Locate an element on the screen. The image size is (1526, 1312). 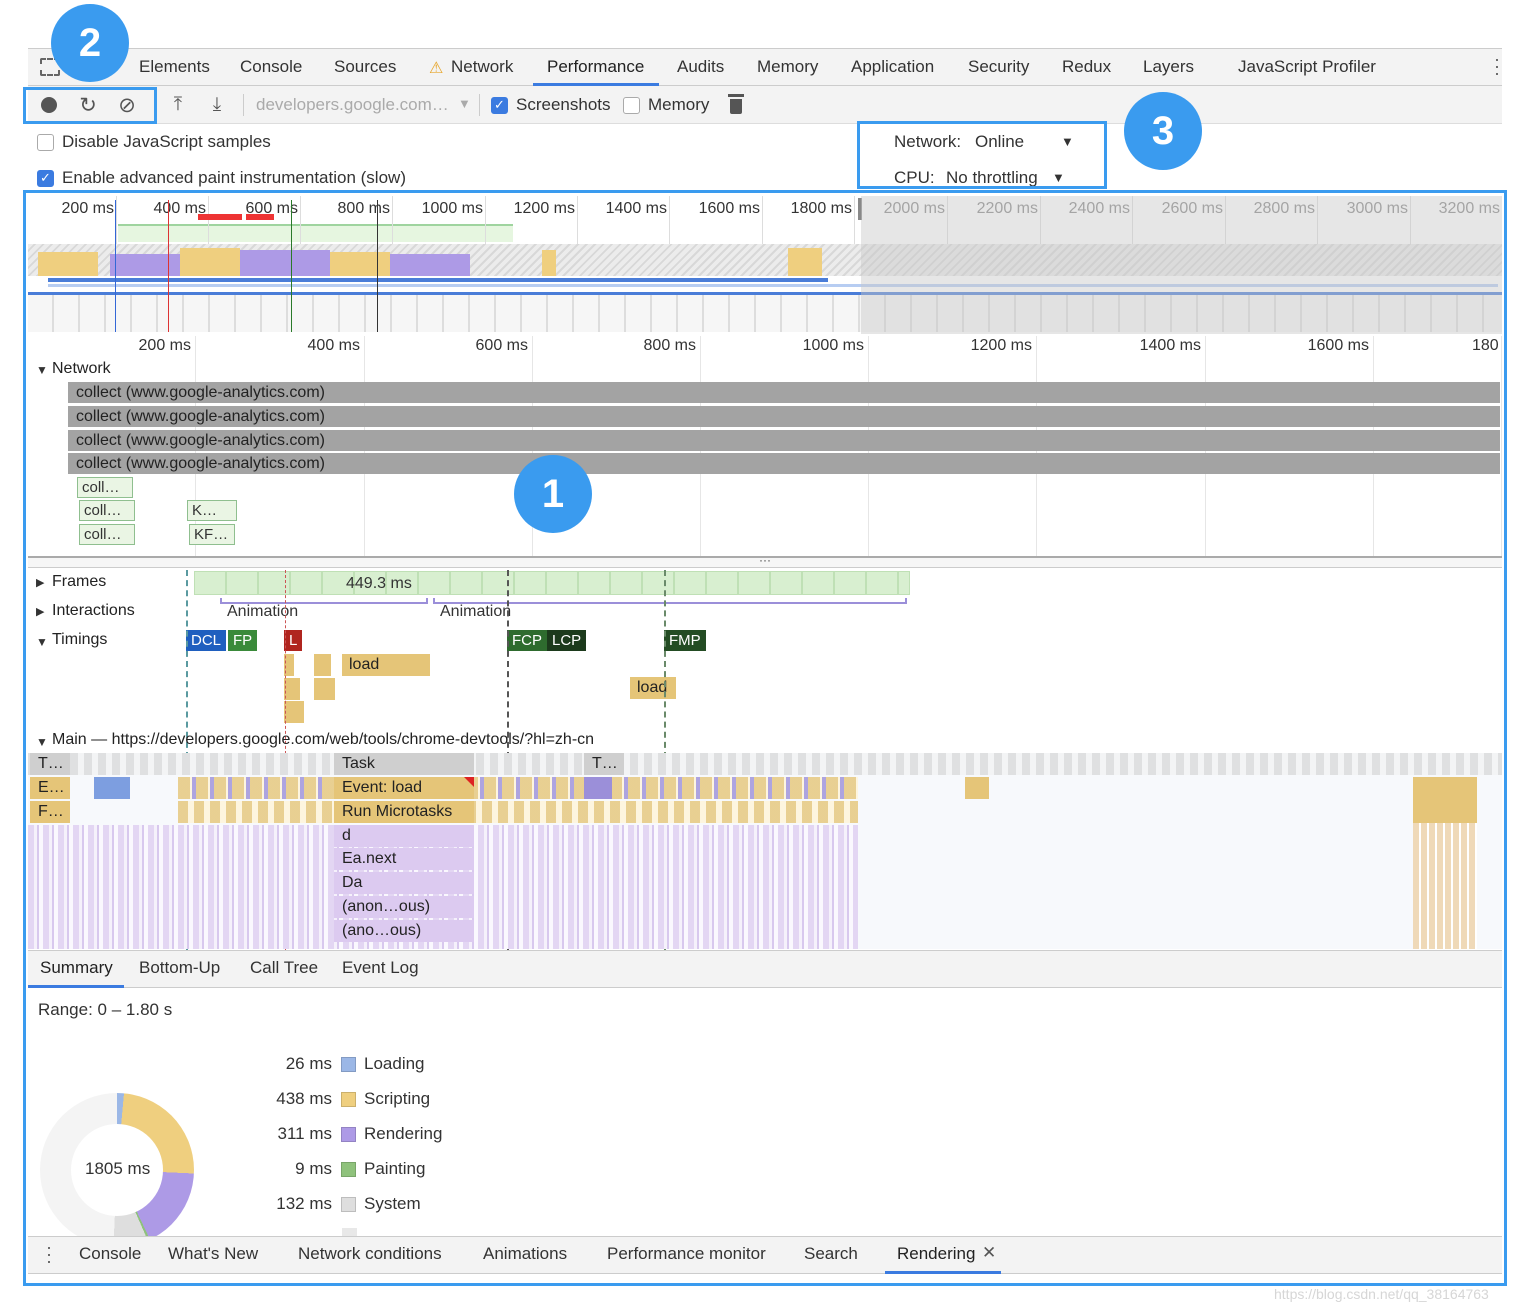
tab-sources: Sources is located at coordinates (365, 67).